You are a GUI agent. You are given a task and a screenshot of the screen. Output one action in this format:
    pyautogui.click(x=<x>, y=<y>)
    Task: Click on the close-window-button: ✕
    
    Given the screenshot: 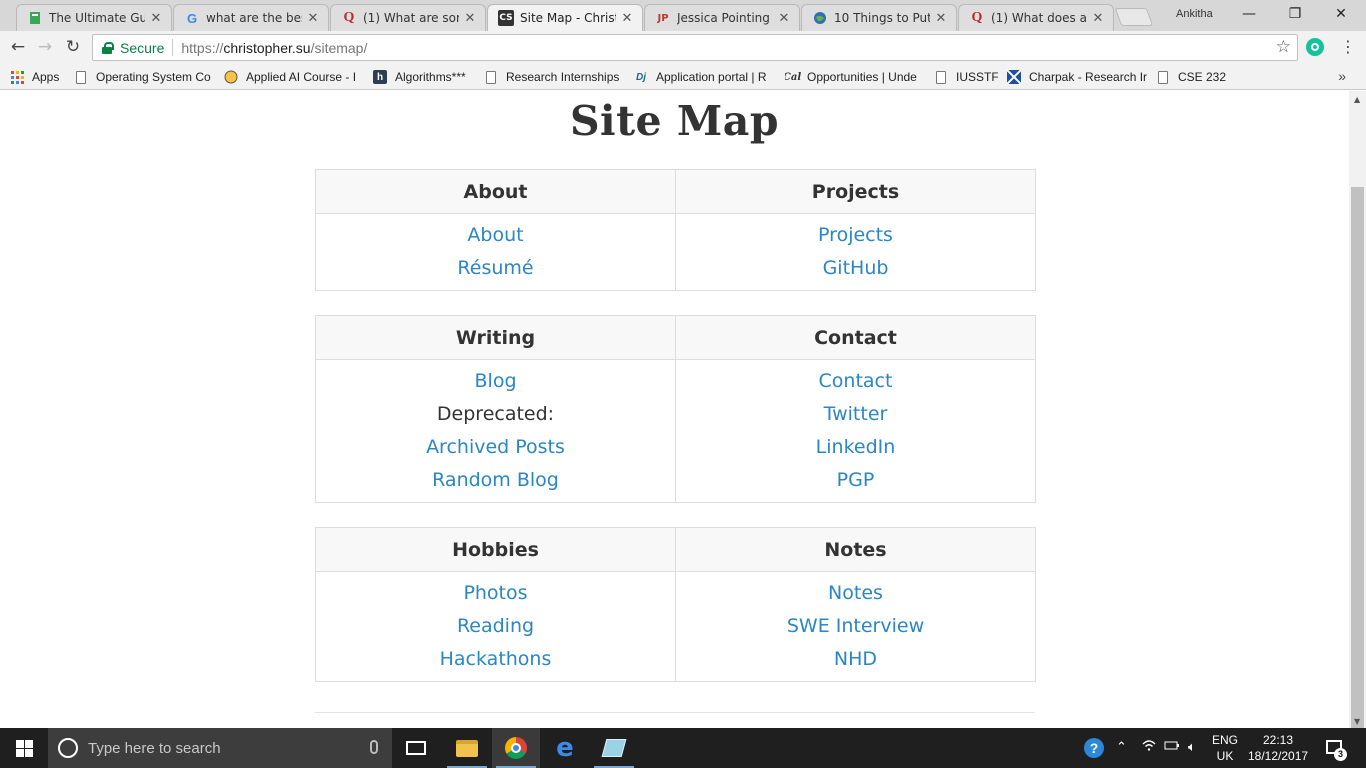 What is the action you would take?
    pyautogui.click(x=1341, y=15)
    